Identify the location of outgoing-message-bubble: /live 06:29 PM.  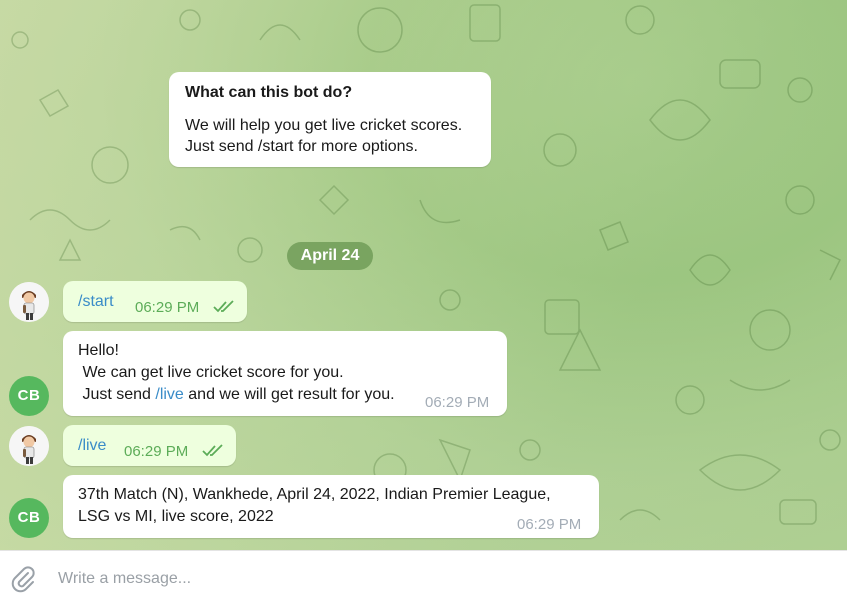
(149, 445).